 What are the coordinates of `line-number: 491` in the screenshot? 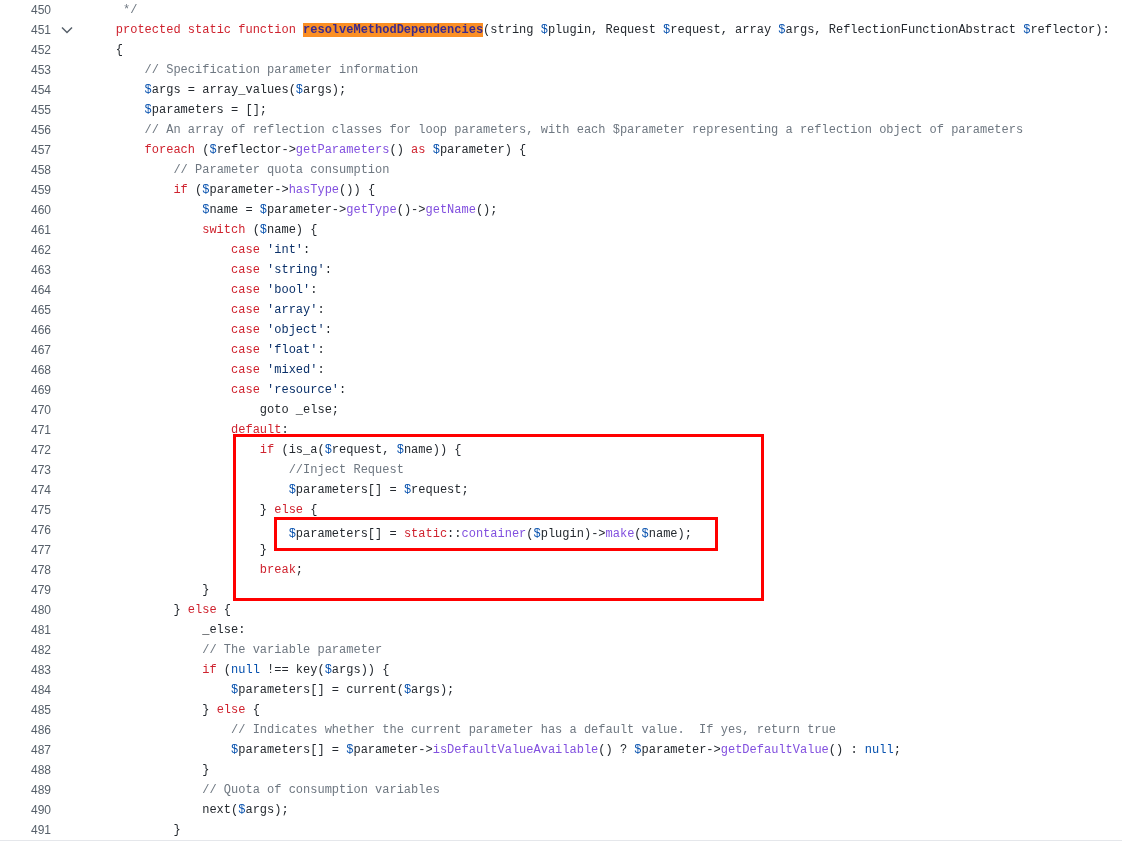 It's located at (40, 830).